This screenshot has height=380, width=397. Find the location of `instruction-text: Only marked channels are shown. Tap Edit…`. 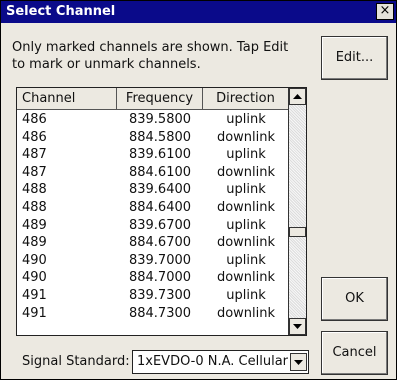

instruction-text: Only marked channels are shown. Tap Edit… is located at coordinates (150, 56).